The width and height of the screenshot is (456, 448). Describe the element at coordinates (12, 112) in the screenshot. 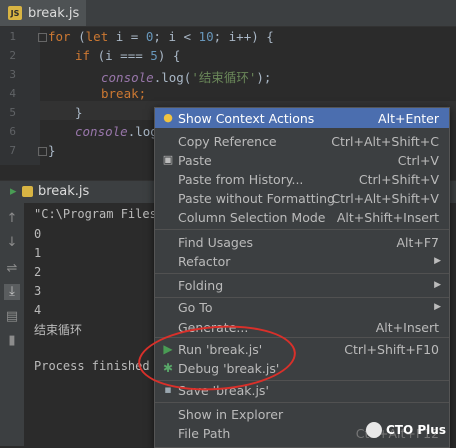

I see `line-number: 5` at that location.